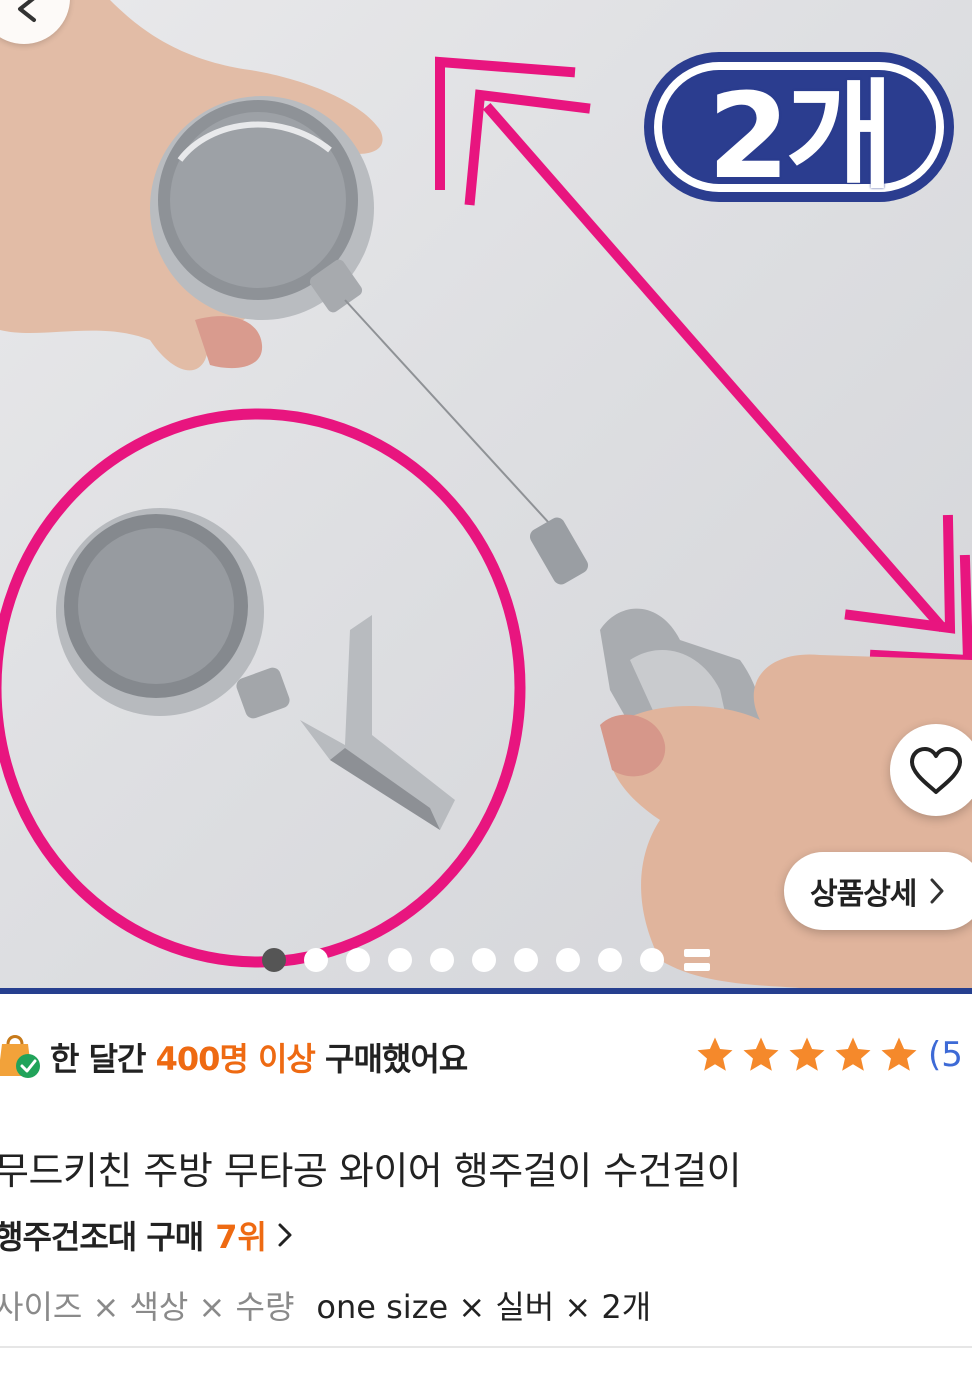  What do you see at coordinates (147, 1307) in the screenshot?
I see `option-label: 사이즈 × 색상 × 수량` at bounding box center [147, 1307].